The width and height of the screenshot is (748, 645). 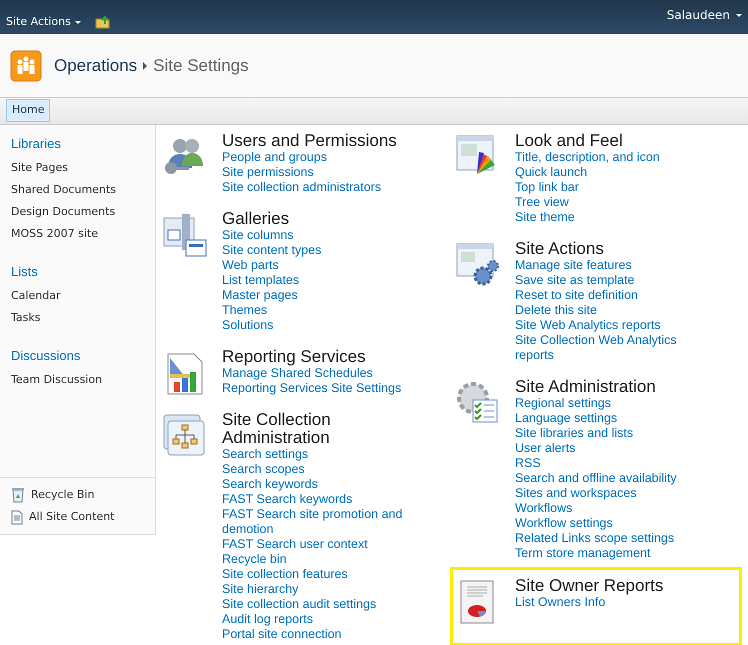 What do you see at coordinates (615, 448) in the screenshot?
I see `settings-link: User alerts` at bounding box center [615, 448].